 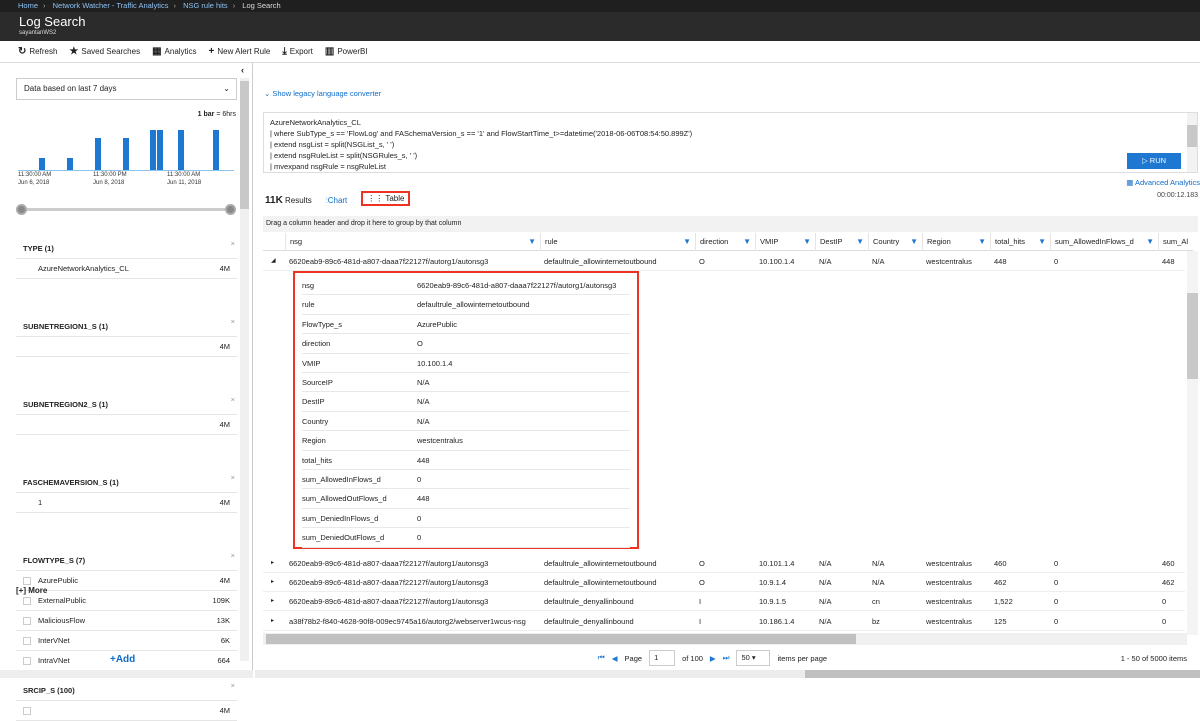 What do you see at coordinates (662, 658) in the screenshot?
I see `page-input: 1` at bounding box center [662, 658].